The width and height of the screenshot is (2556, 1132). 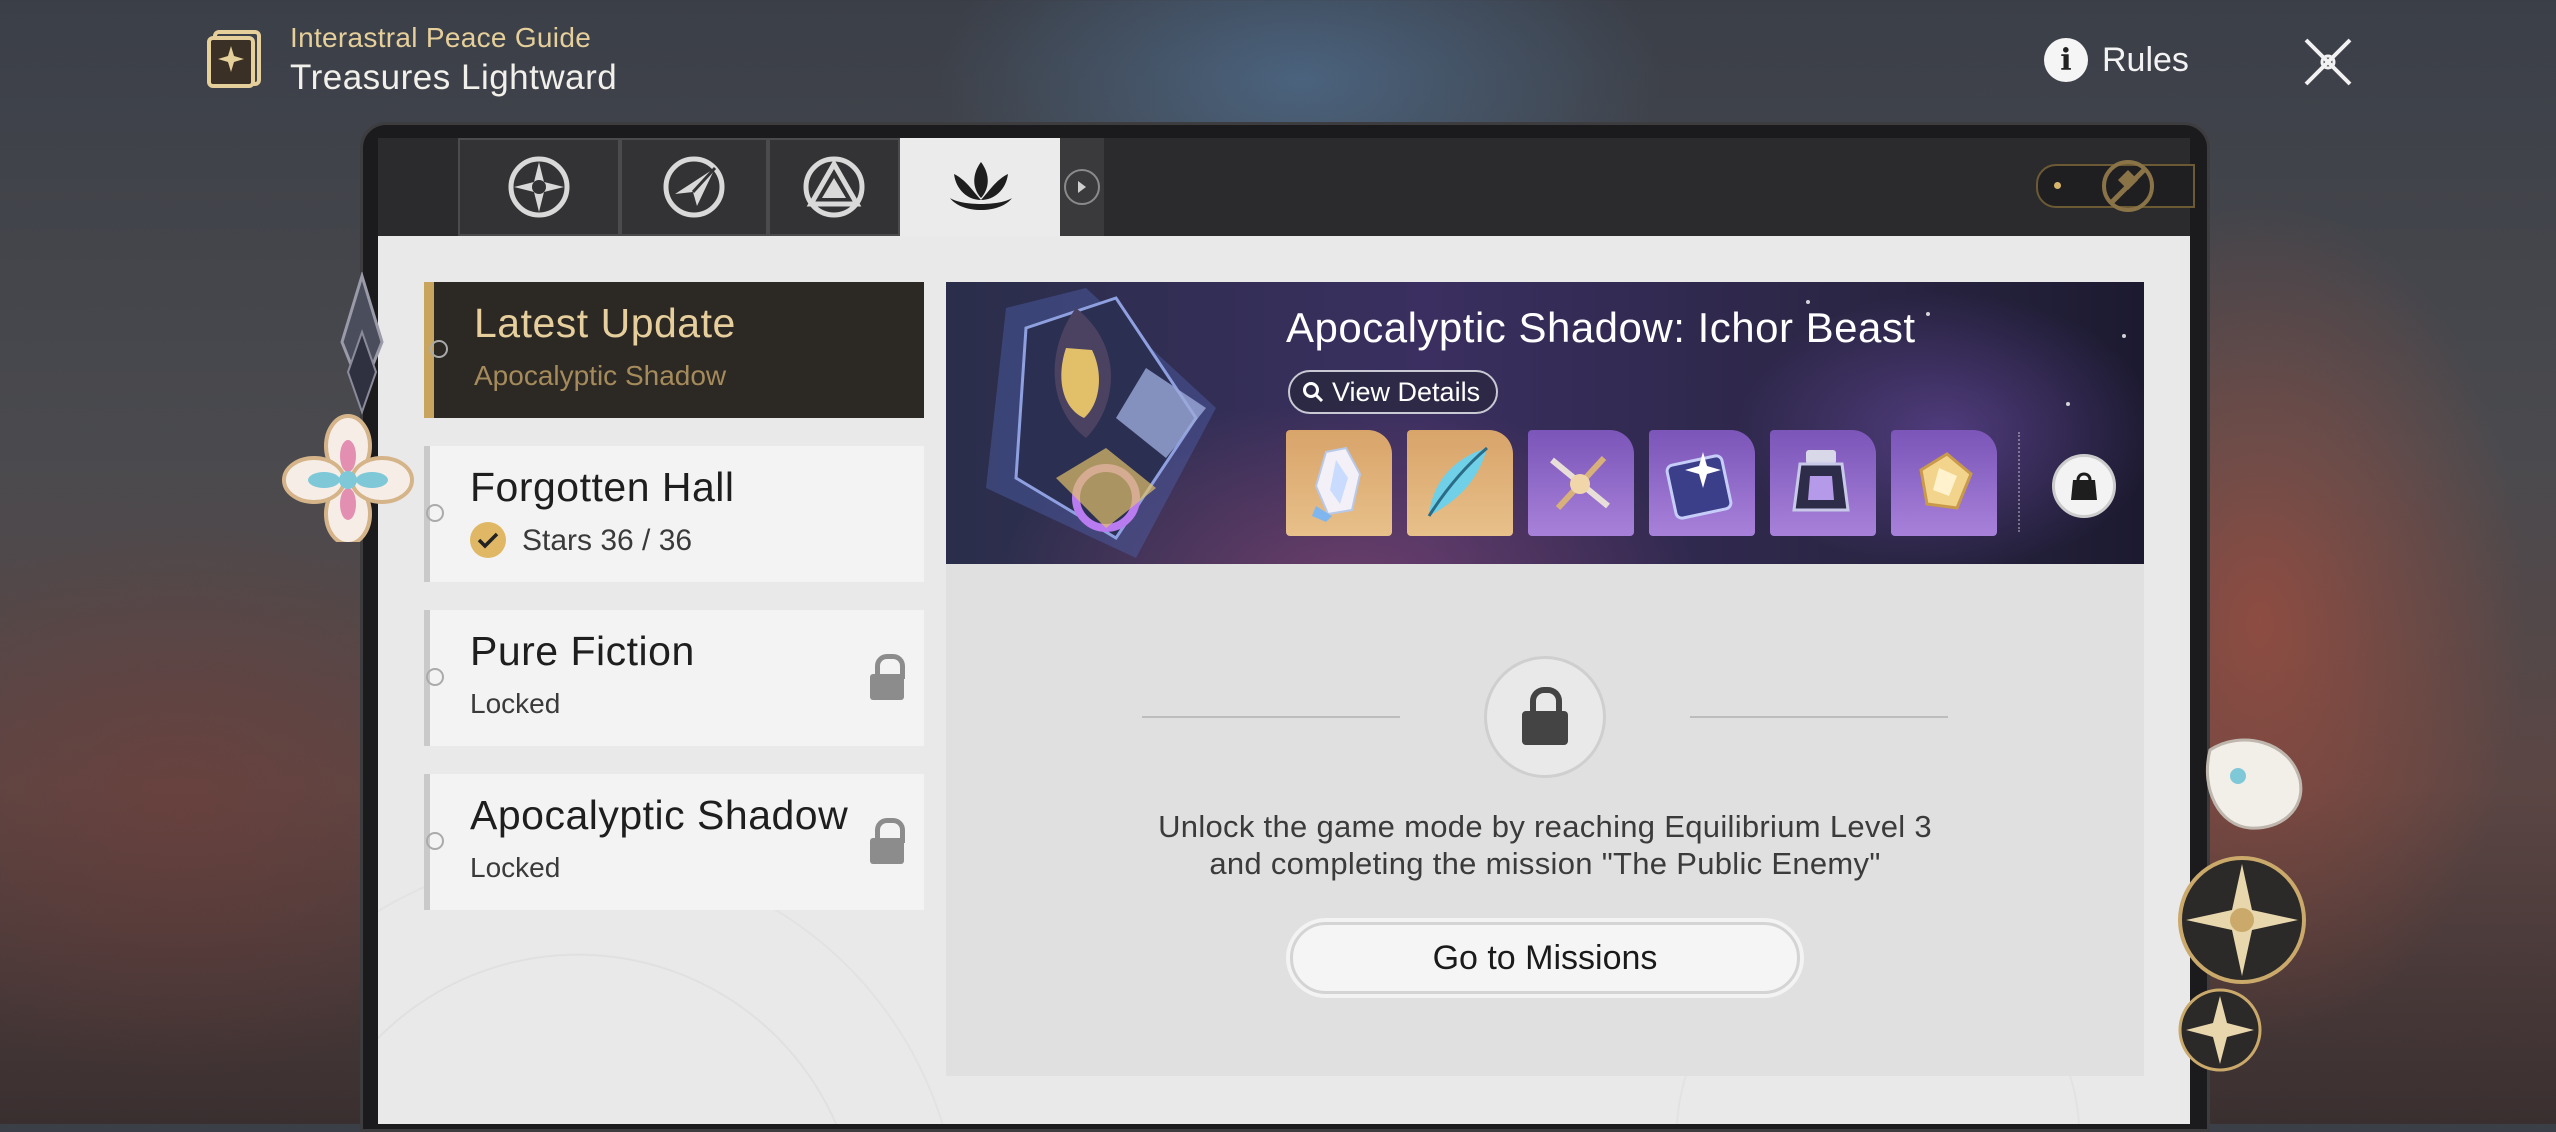 What do you see at coordinates (441, 37) in the screenshot?
I see `header-subtitle: Interastral Peace Guide` at bounding box center [441, 37].